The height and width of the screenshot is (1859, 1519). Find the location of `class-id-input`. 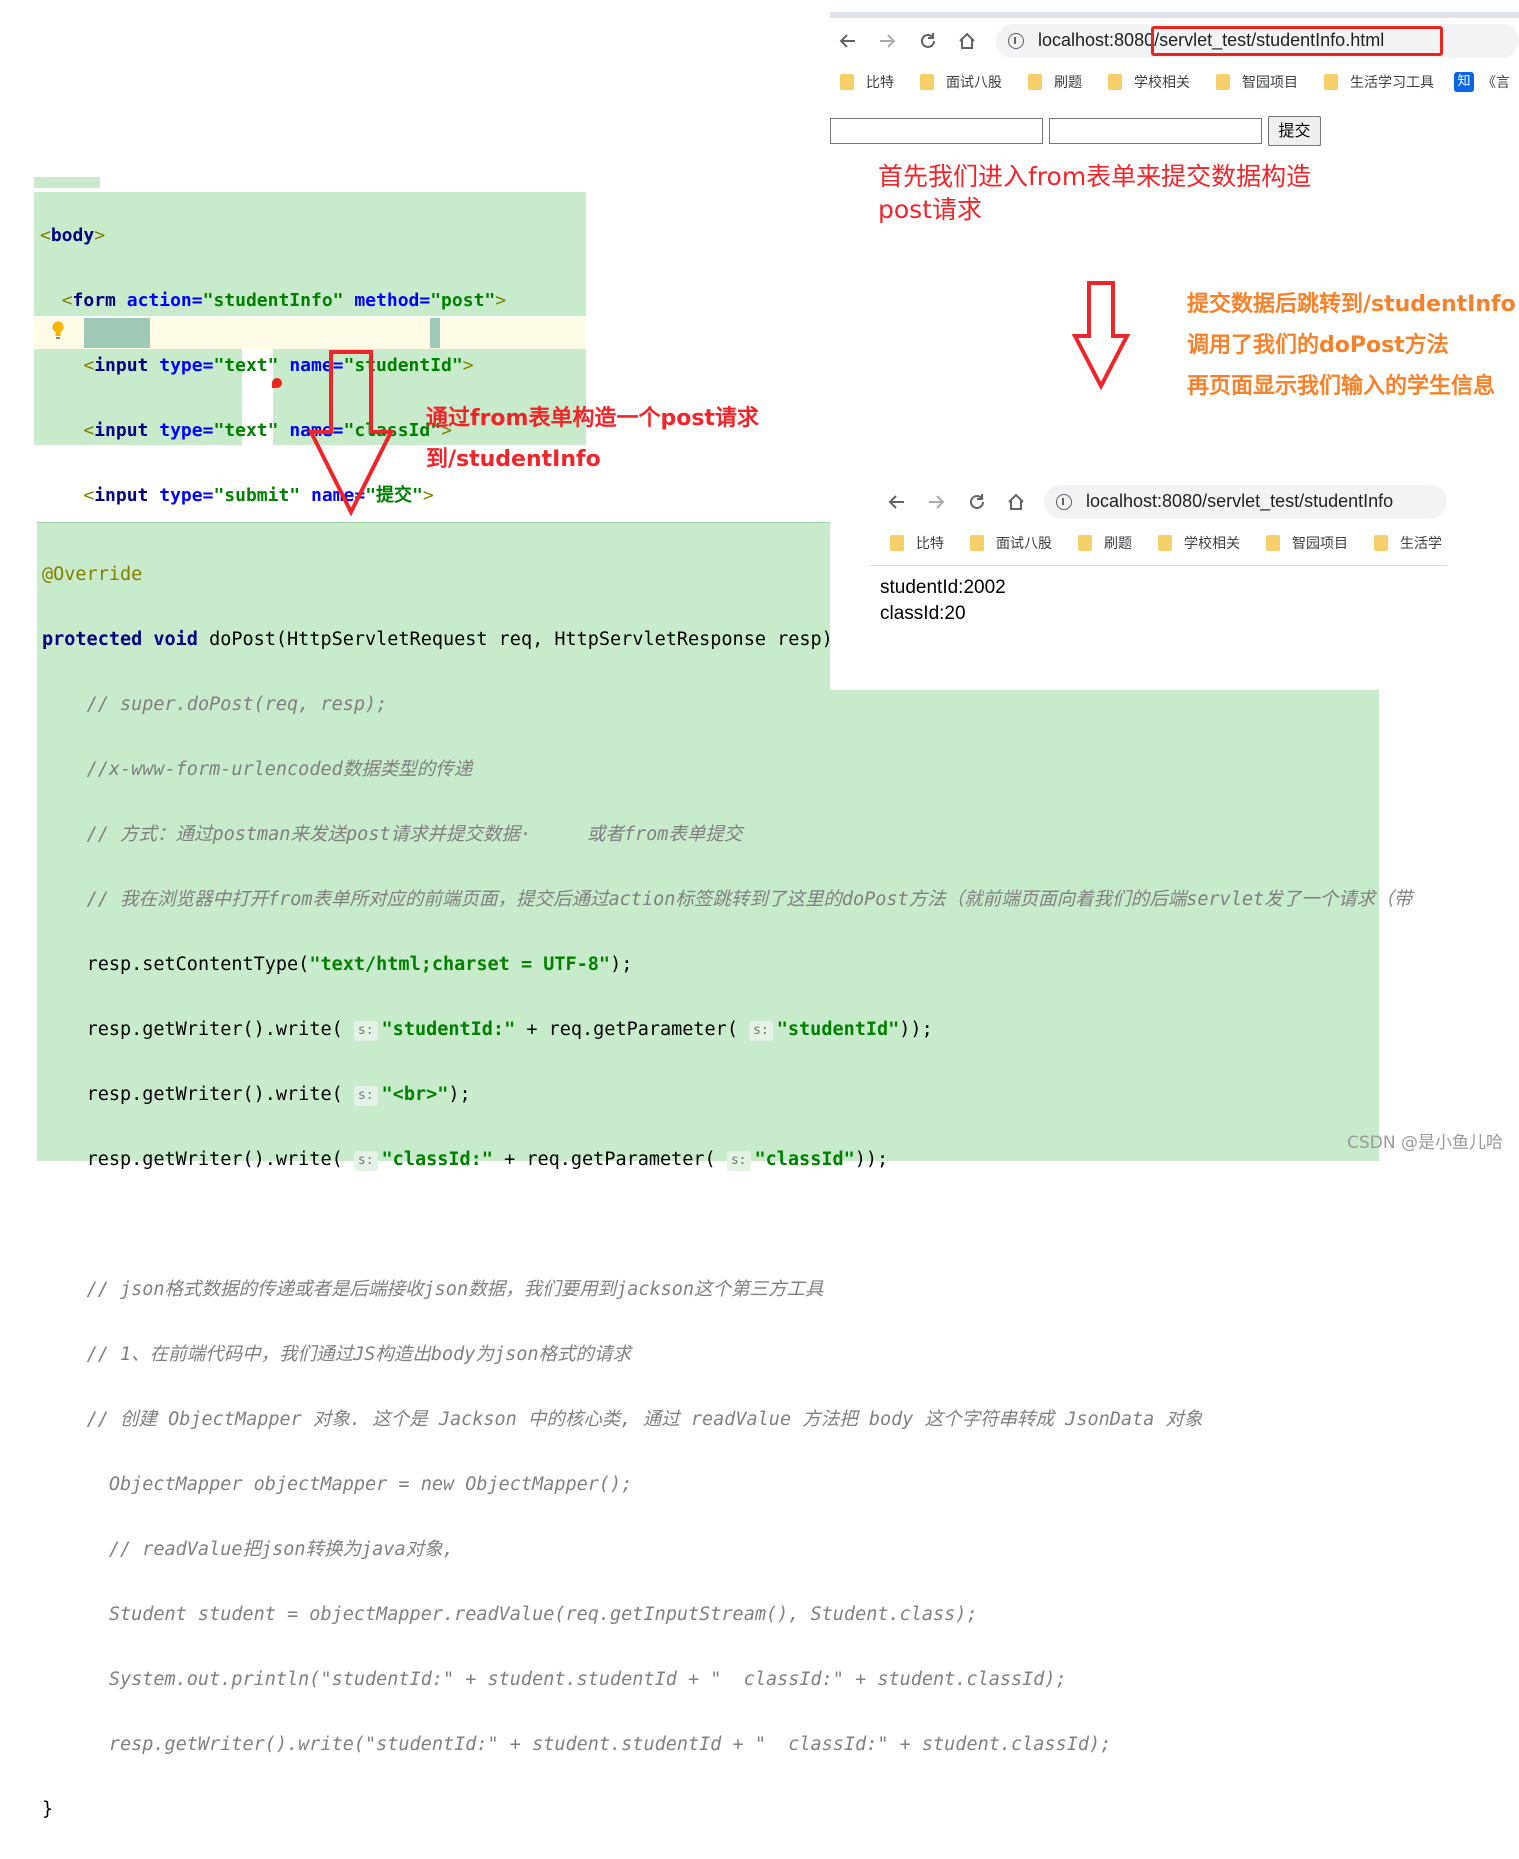

class-id-input is located at coordinates (1155, 131).